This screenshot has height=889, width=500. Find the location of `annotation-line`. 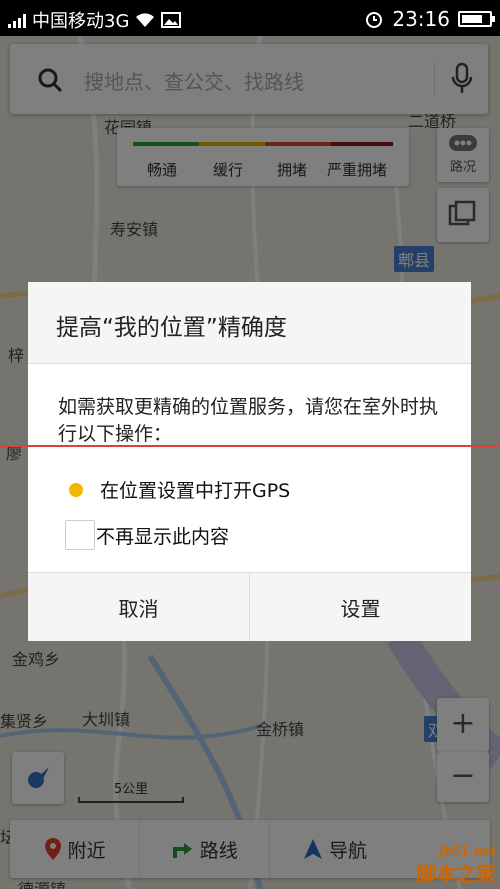

annotation-line is located at coordinates (250, 446).